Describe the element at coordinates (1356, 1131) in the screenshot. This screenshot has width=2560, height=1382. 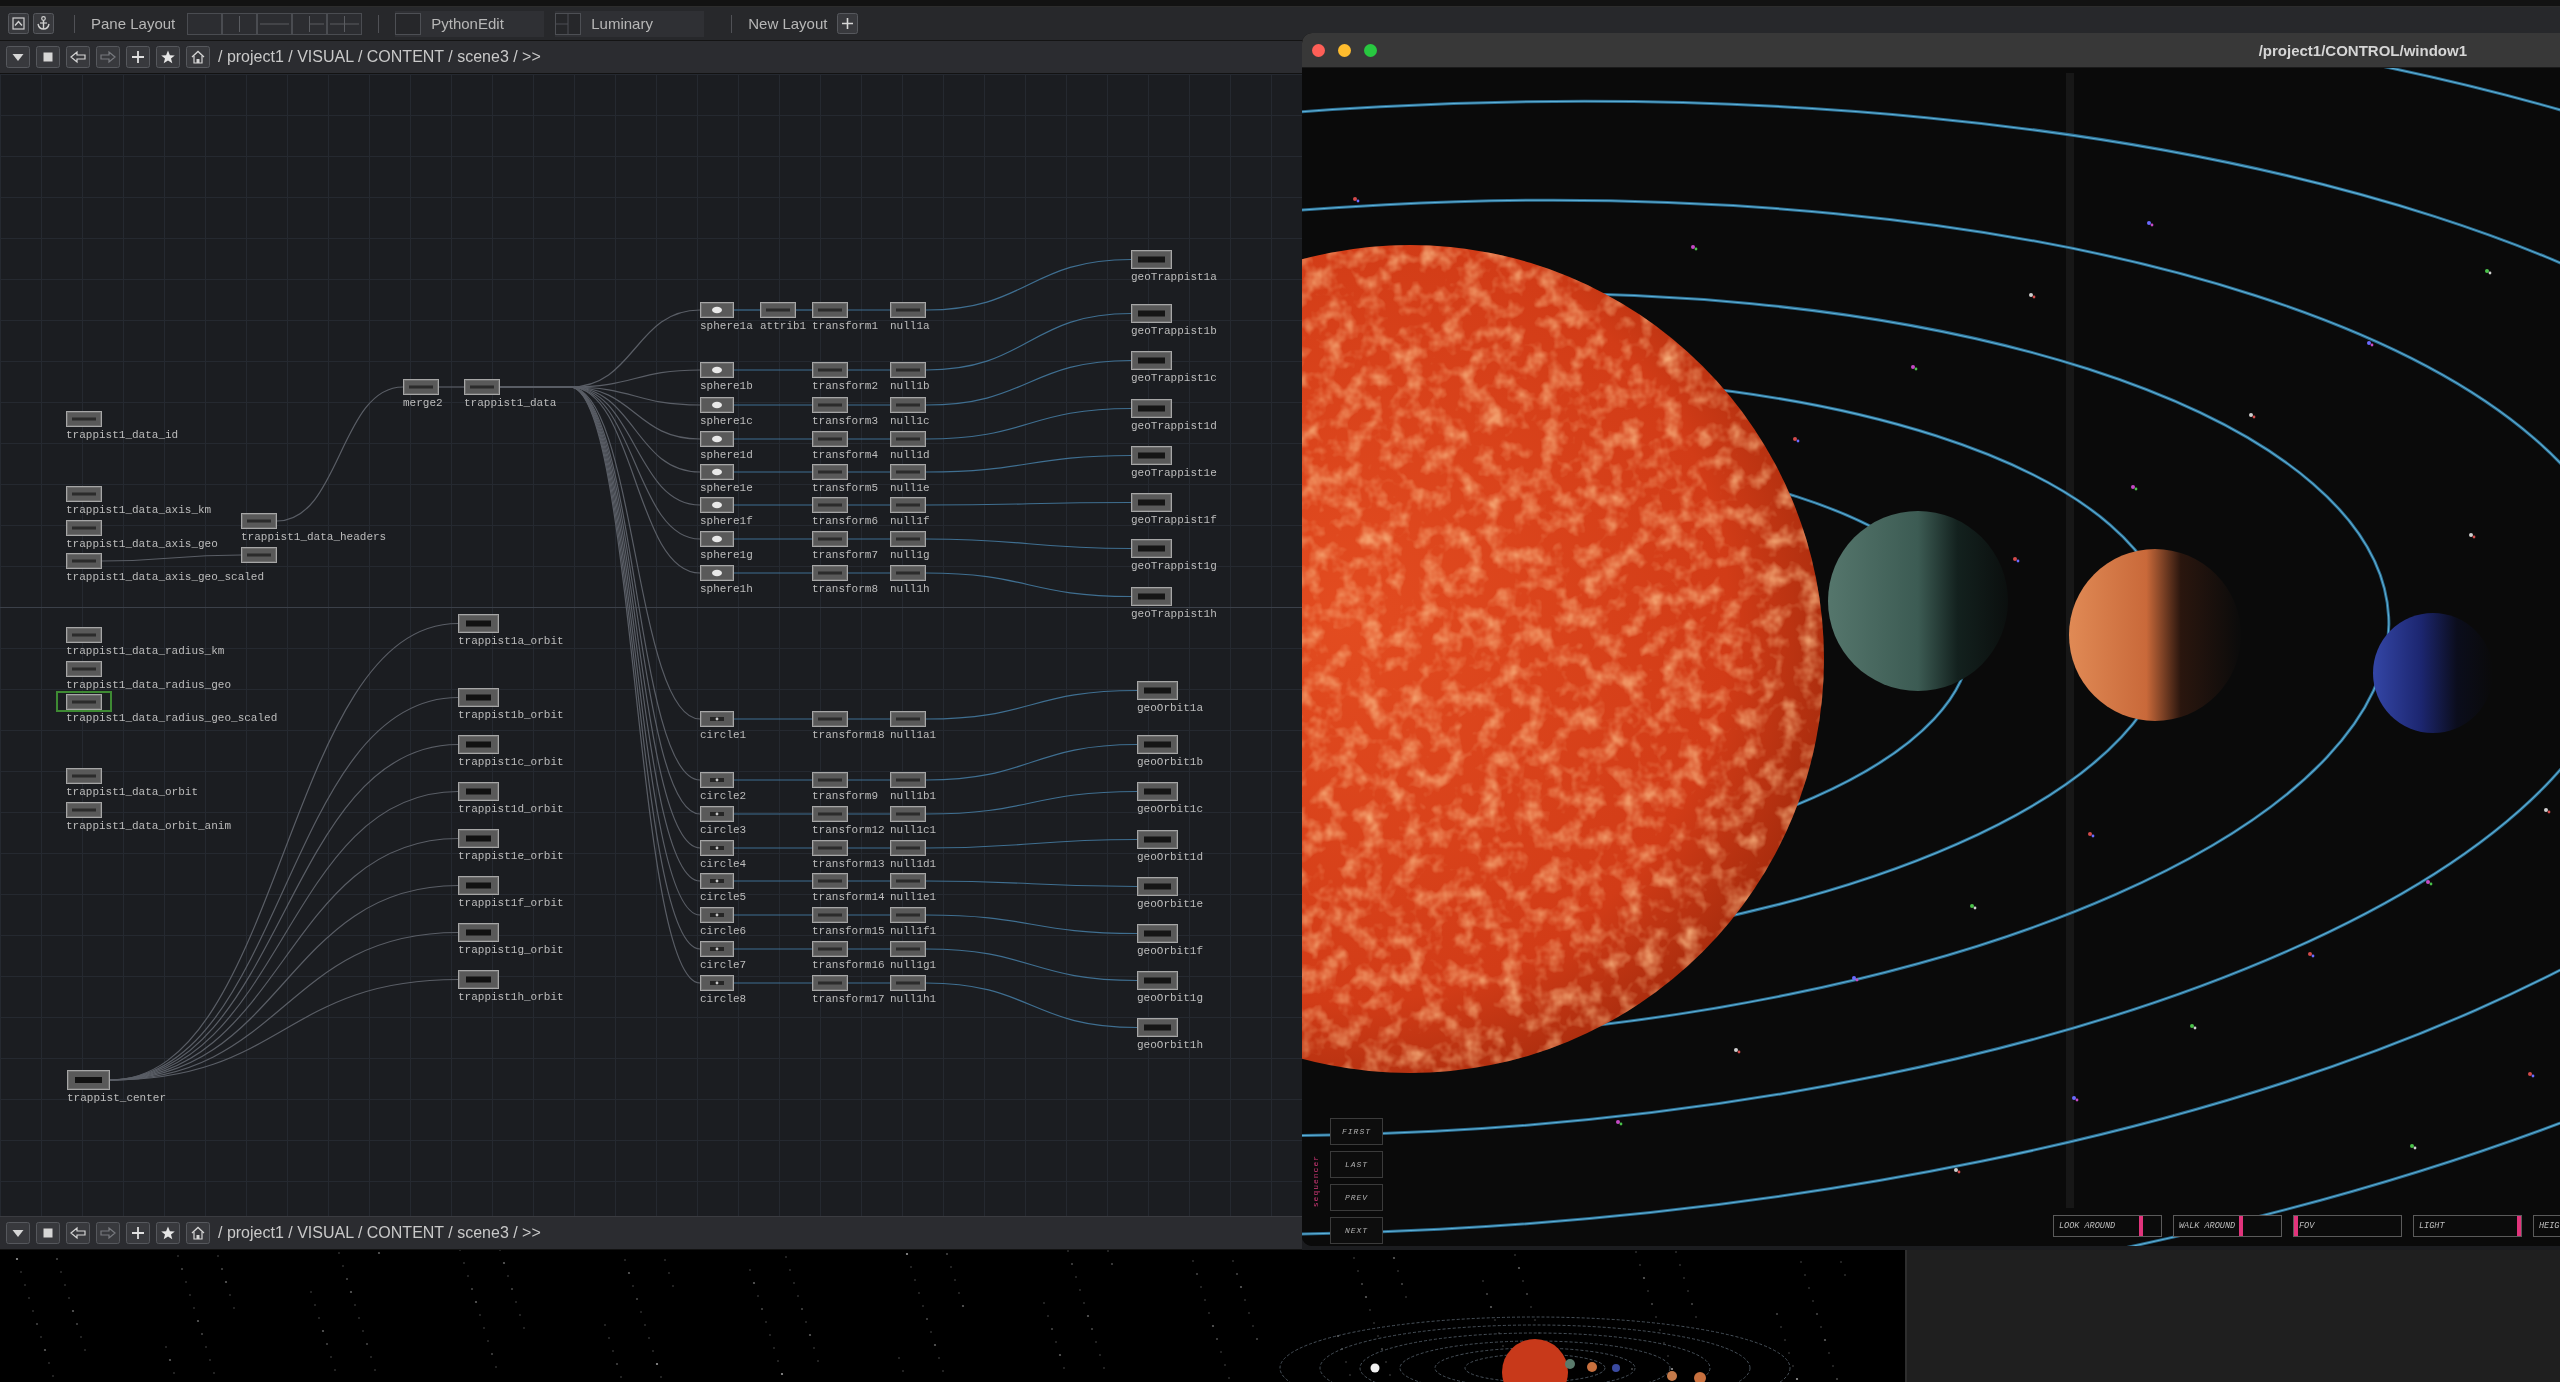
I see `sequencer-button: FIRST` at that location.